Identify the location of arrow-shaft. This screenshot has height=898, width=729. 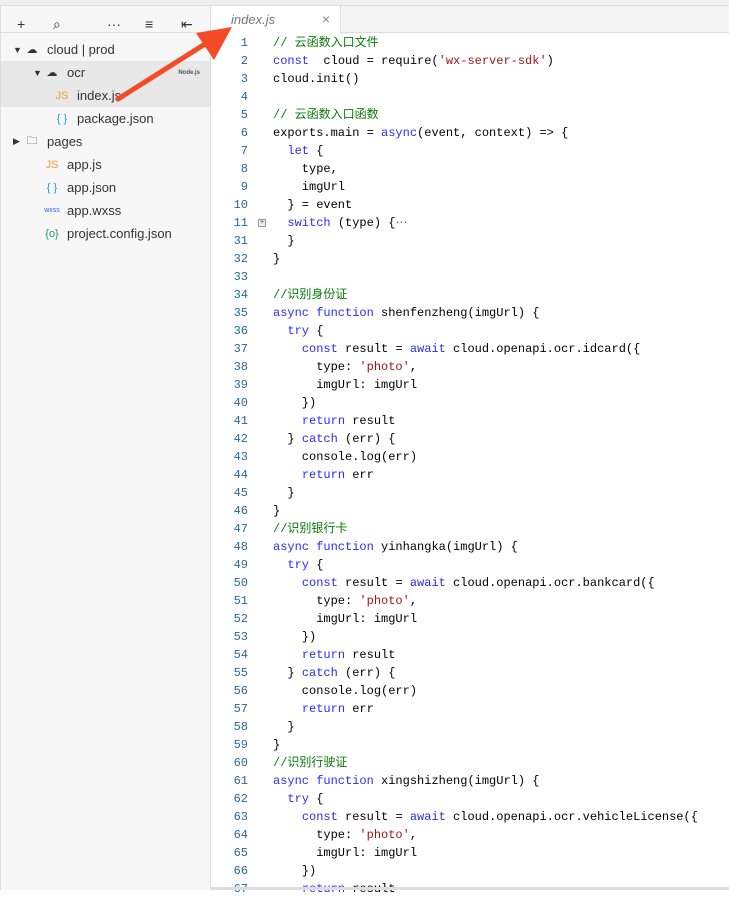
(161, 71).